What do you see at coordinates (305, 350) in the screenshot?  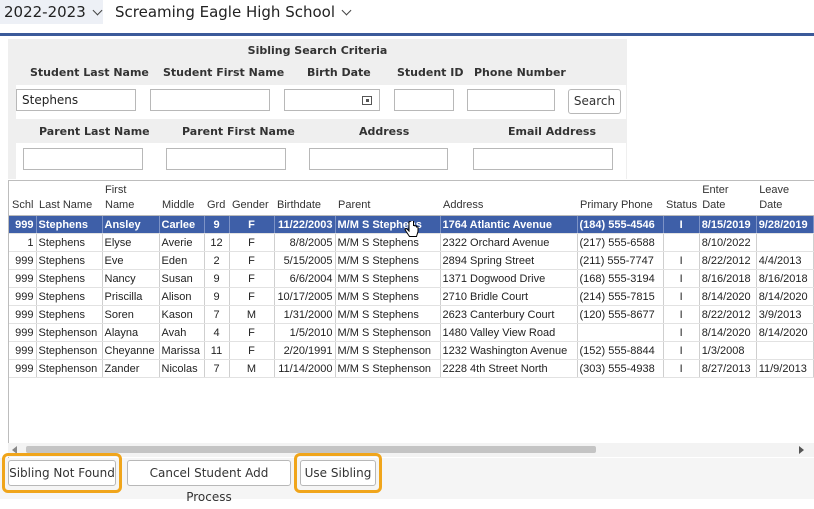 I see `table-cell: 2/20/1991` at bounding box center [305, 350].